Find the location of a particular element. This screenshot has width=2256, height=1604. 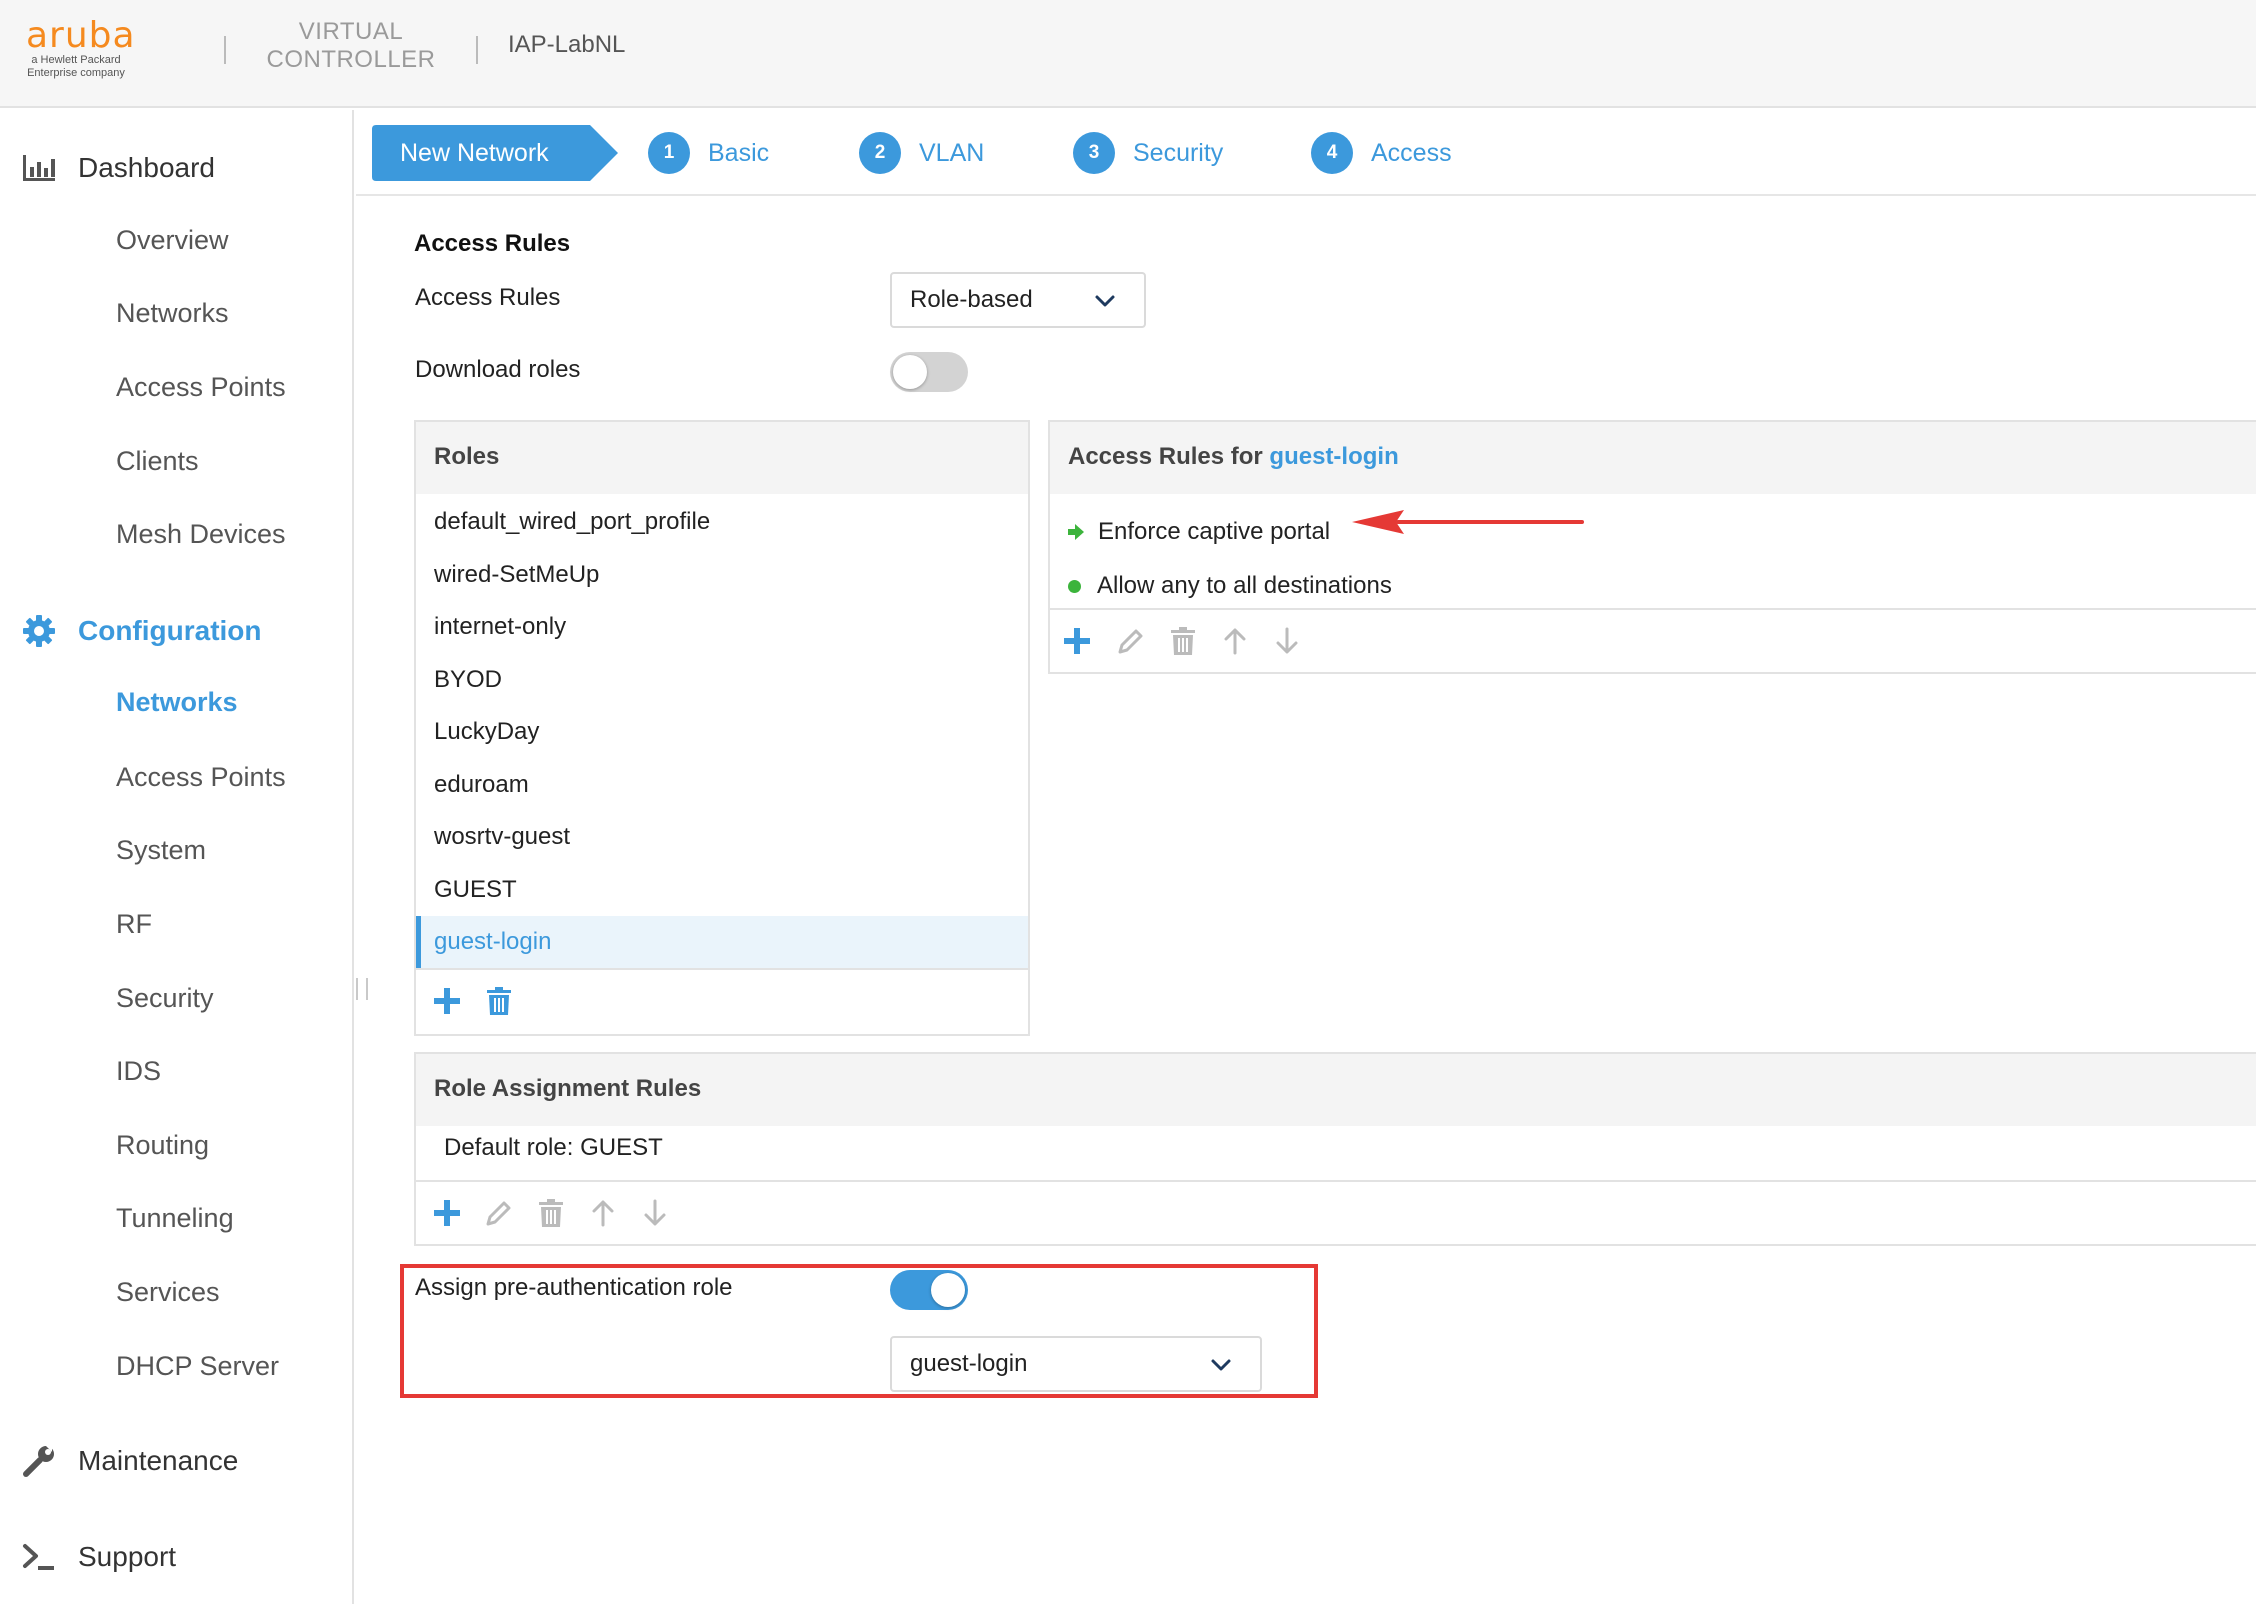

sidebar-section-label: Configuration is located at coordinates (170, 630).